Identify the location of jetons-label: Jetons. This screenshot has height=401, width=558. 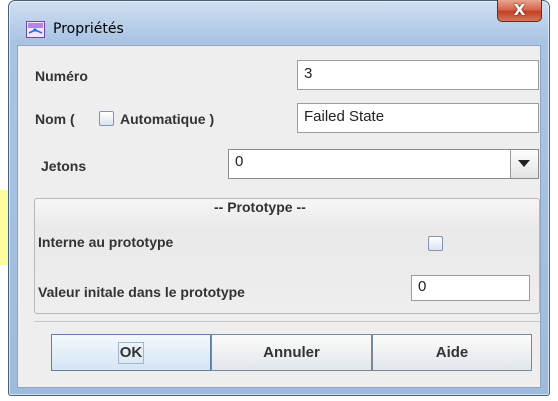
(64, 166).